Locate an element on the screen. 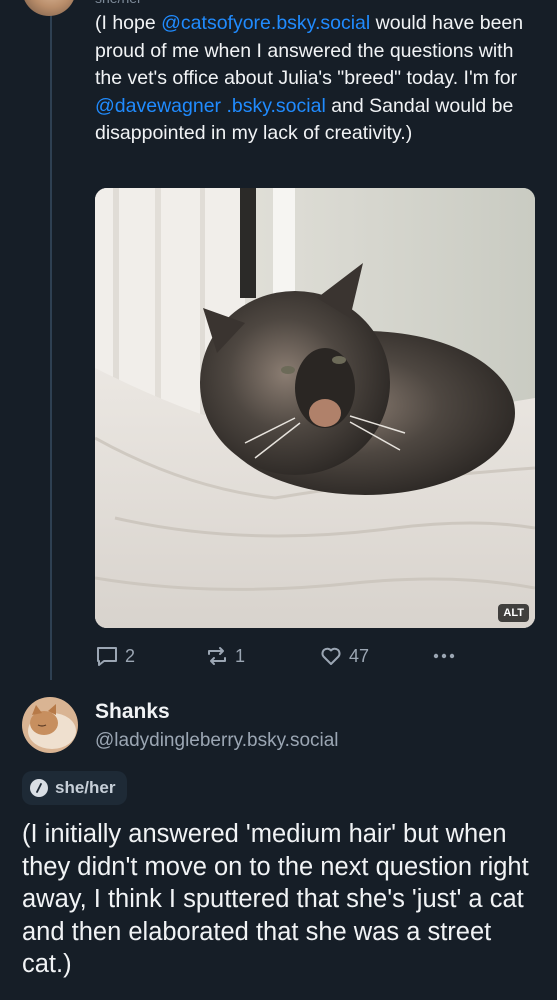 The width and height of the screenshot is (557, 1000). reply-author-avatar is located at coordinates (50, 725).